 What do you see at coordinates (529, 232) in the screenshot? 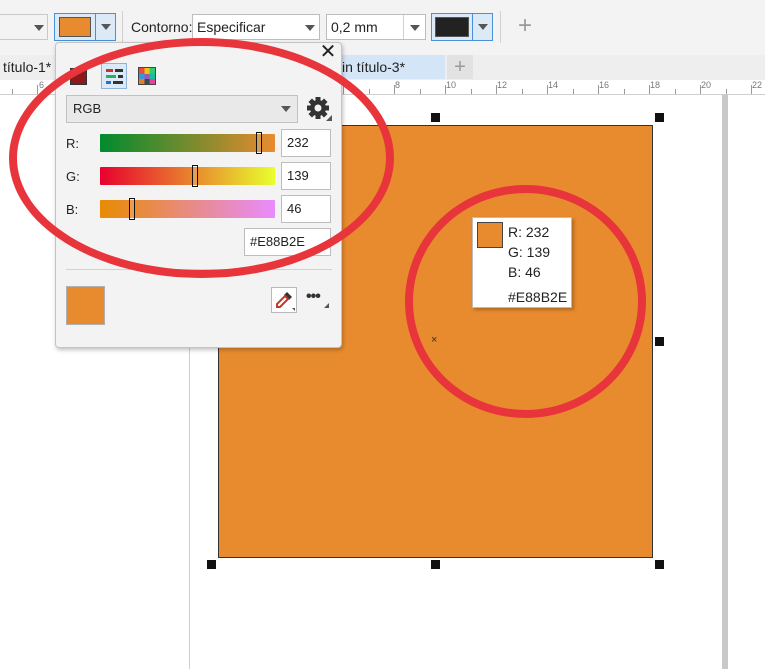
I see `tooltip-red-value: R: 232` at bounding box center [529, 232].